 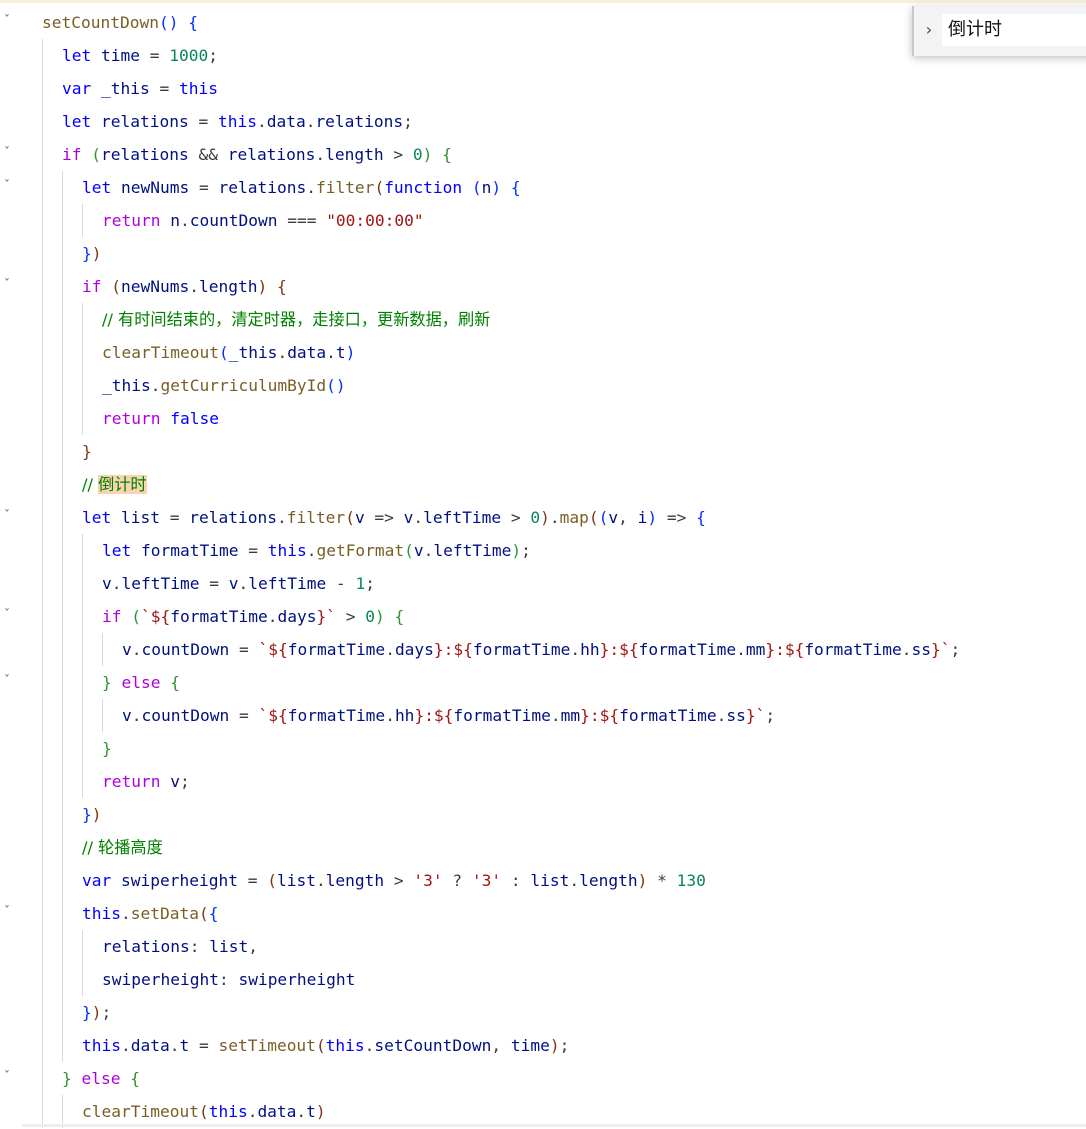 What do you see at coordinates (263, 220) in the screenshot?
I see `code-line: return n.countDown === "00:00:00"` at bounding box center [263, 220].